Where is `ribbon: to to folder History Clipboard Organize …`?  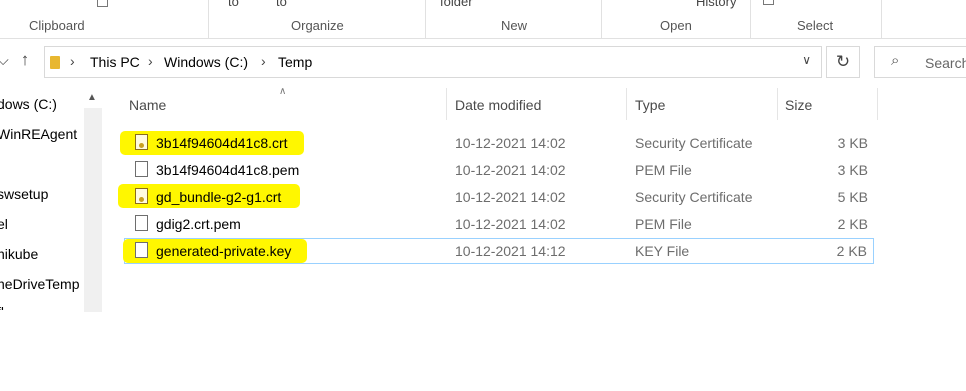
ribbon: to to folder History Clipboard Organize … is located at coordinates (483, 19).